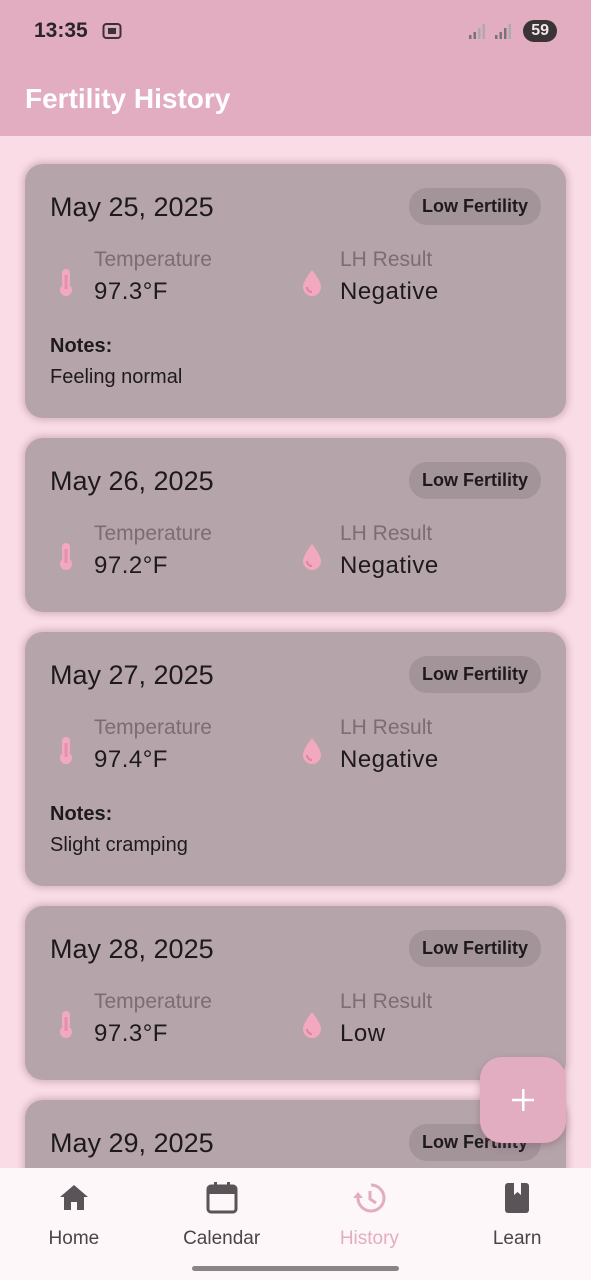  What do you see at coordinates (116, 377) in the screenshot?
I see `notes-value: Feeling normal` at bounding box center [116, 377].